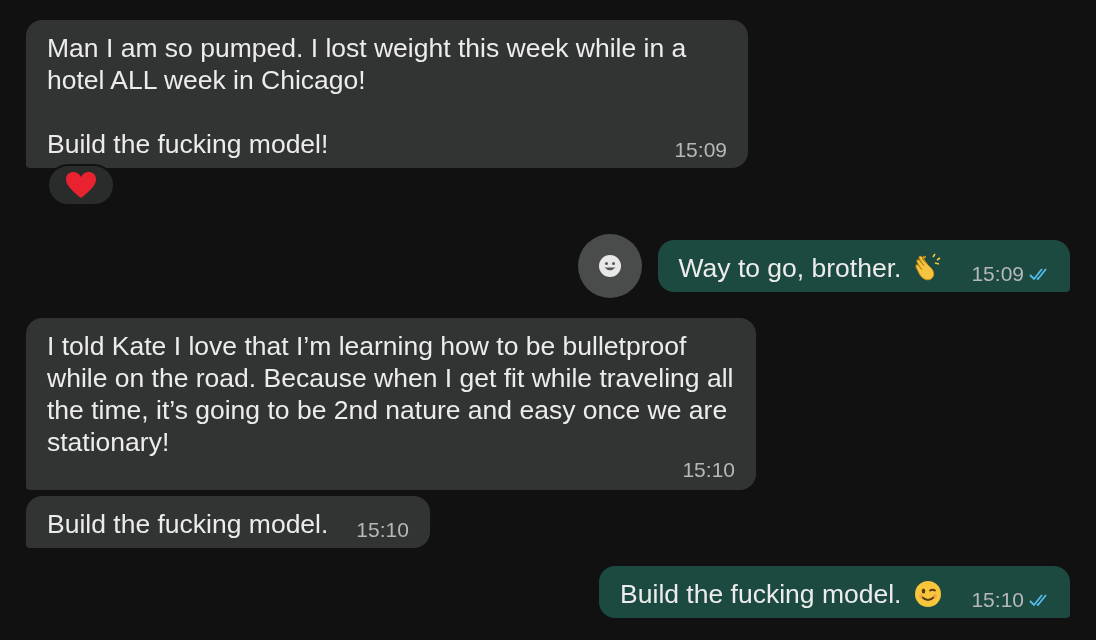 The height and width of the screenshot is (640, 1096). Describe the element at coordinates (188, 144) in the screenshot. I see `message-text: Build the fucking model!` at that location.